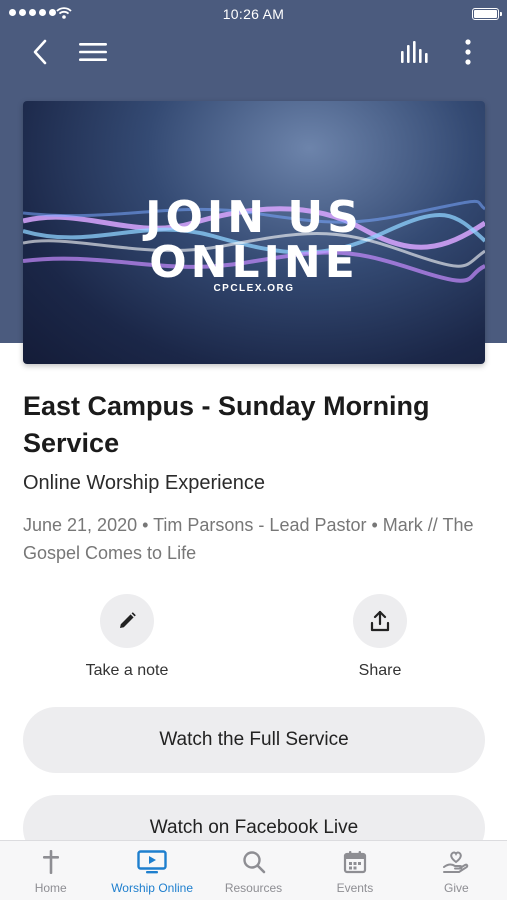  I want to click on audio-button, so click(415, 52).